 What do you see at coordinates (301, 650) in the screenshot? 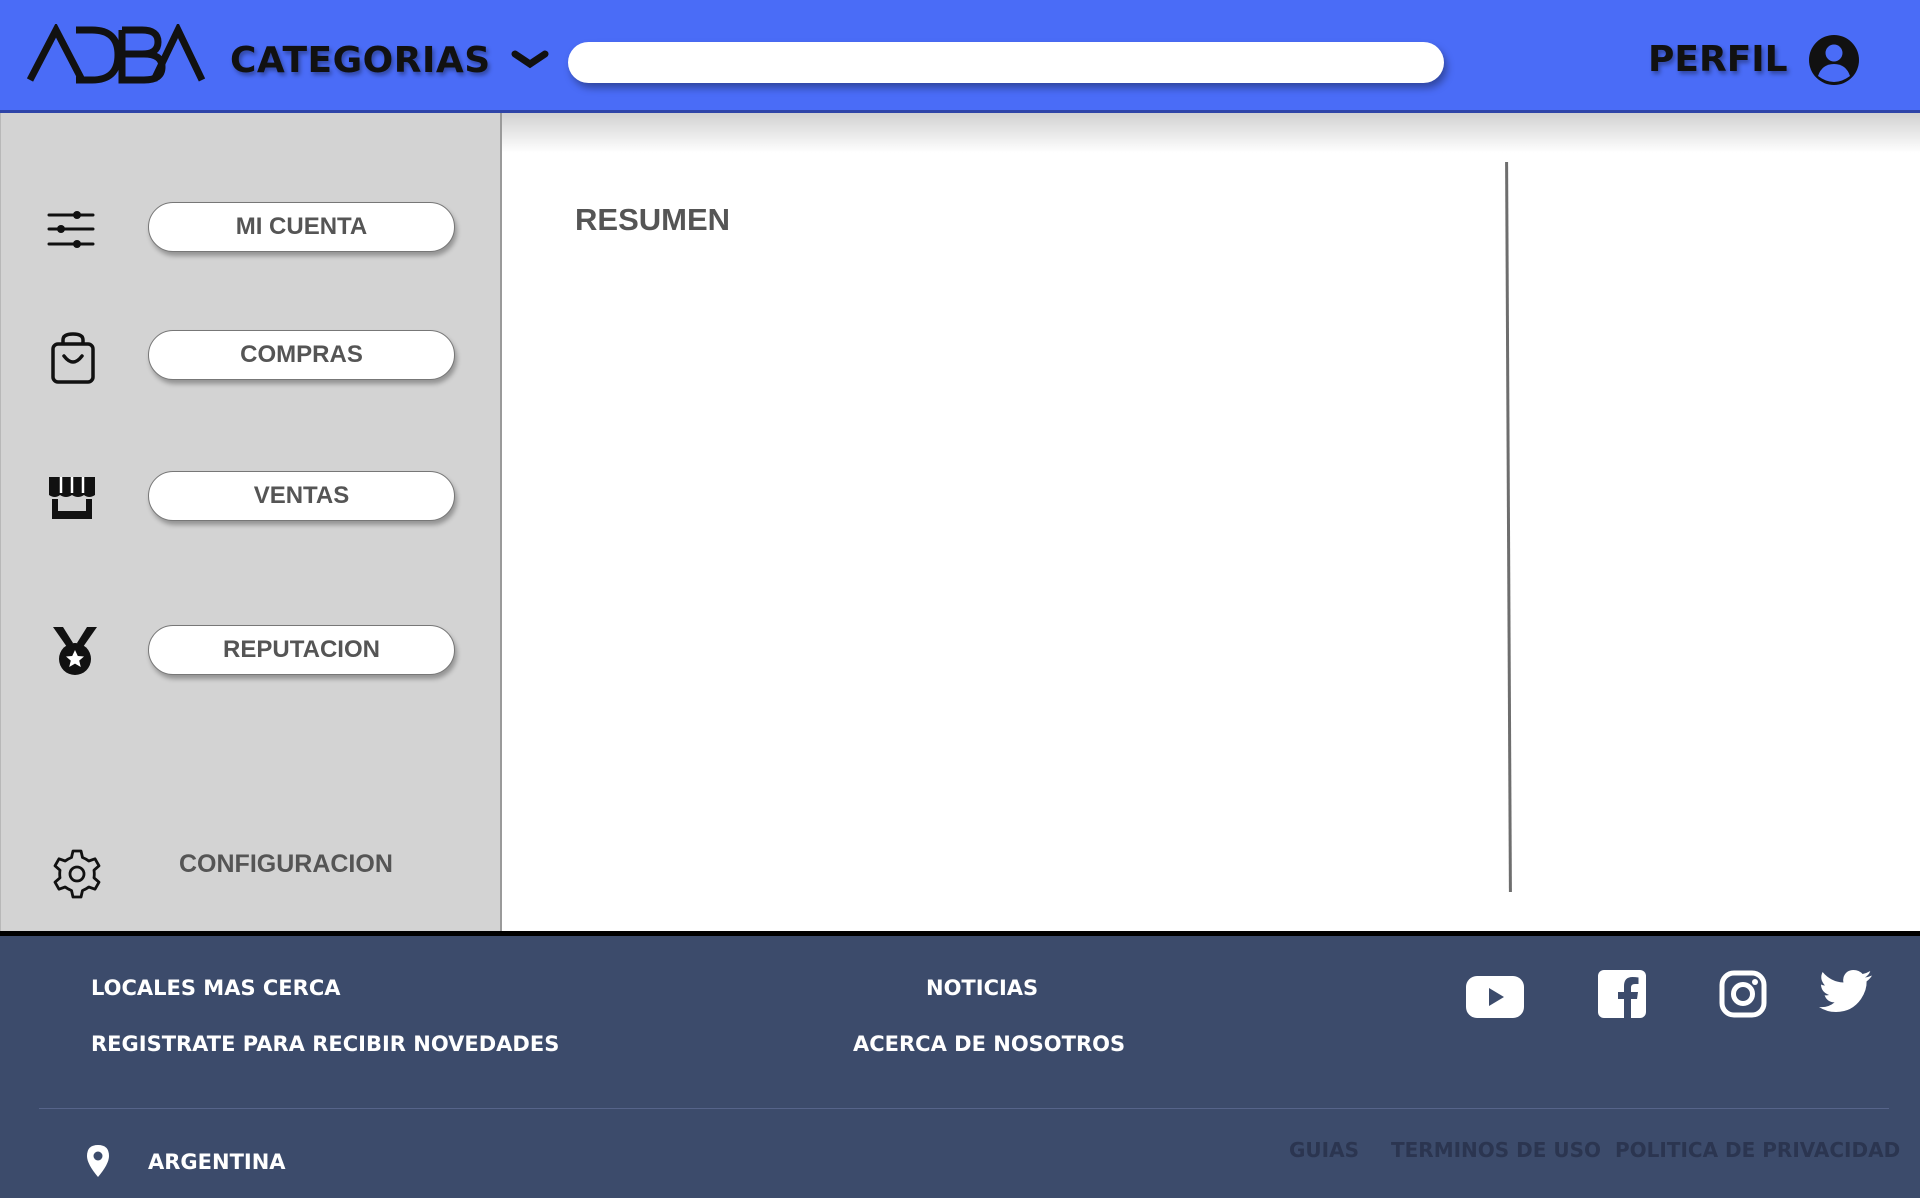
I see `sidebar-item-reputacion: REPUTACION` at bounding box center [301, 650].